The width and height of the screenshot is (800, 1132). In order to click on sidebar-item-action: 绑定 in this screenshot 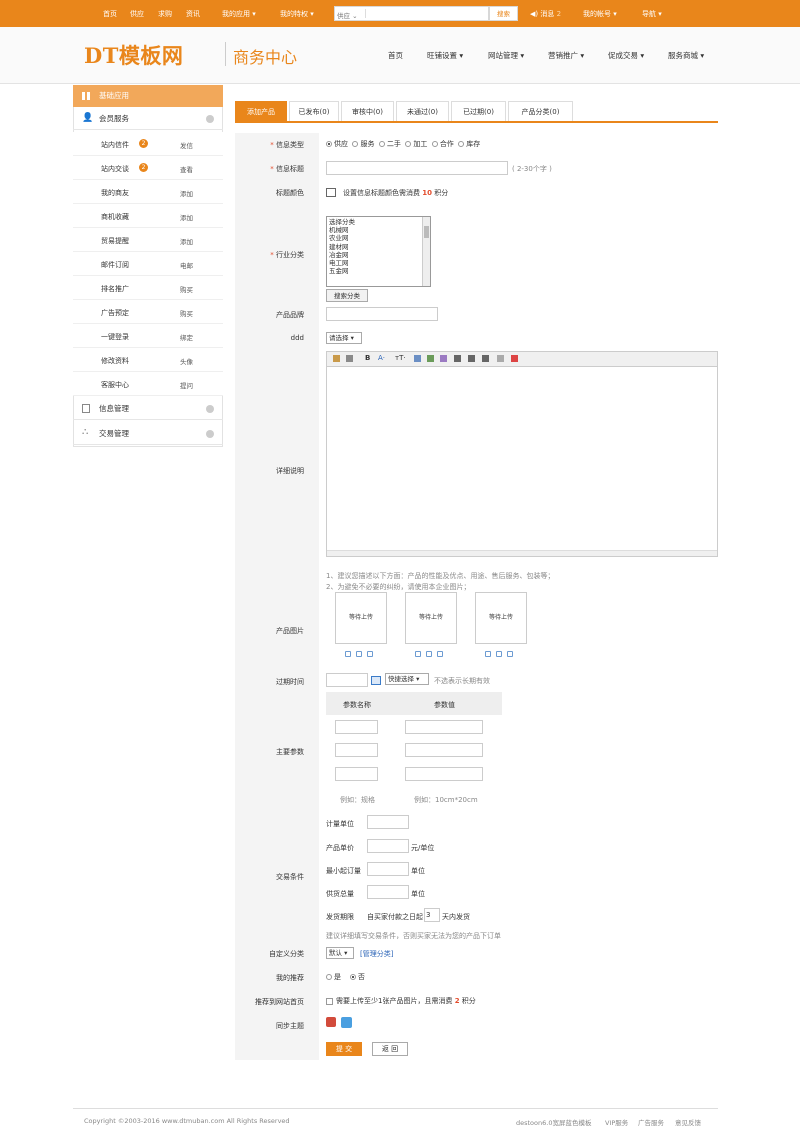, I will do `click(186, 337)`.